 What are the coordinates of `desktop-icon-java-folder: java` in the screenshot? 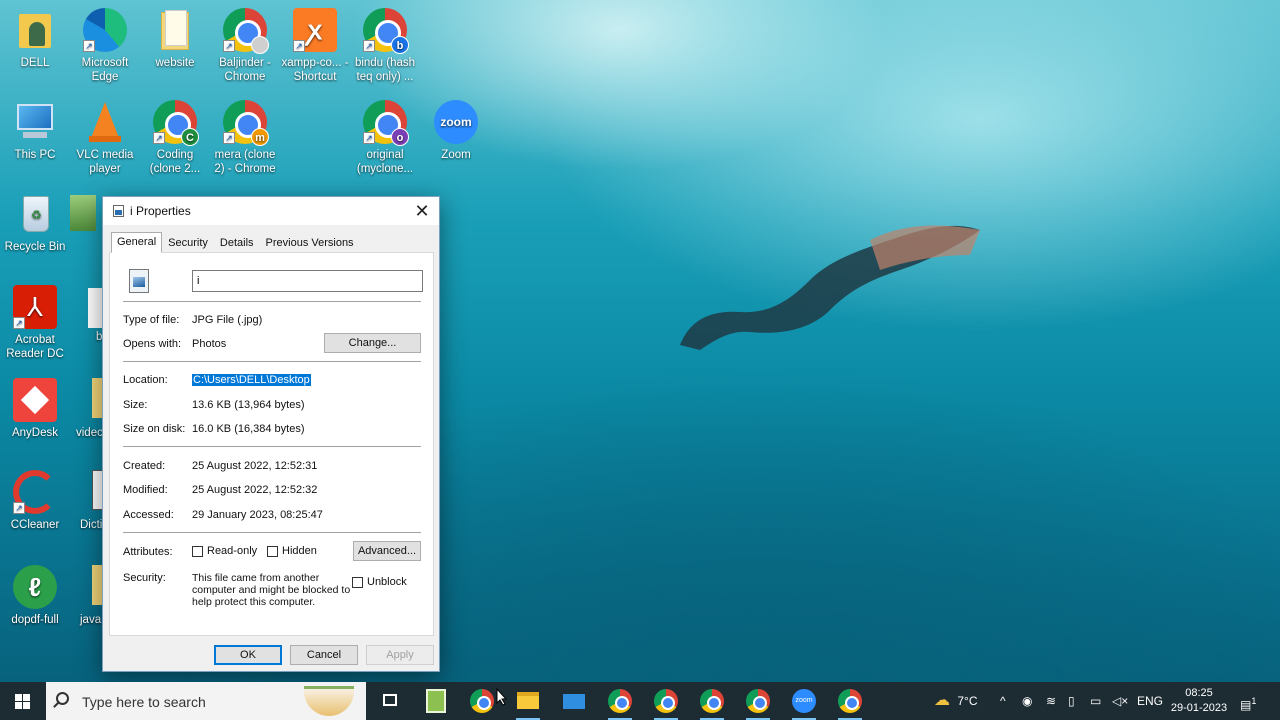 It's located at (88, 596).